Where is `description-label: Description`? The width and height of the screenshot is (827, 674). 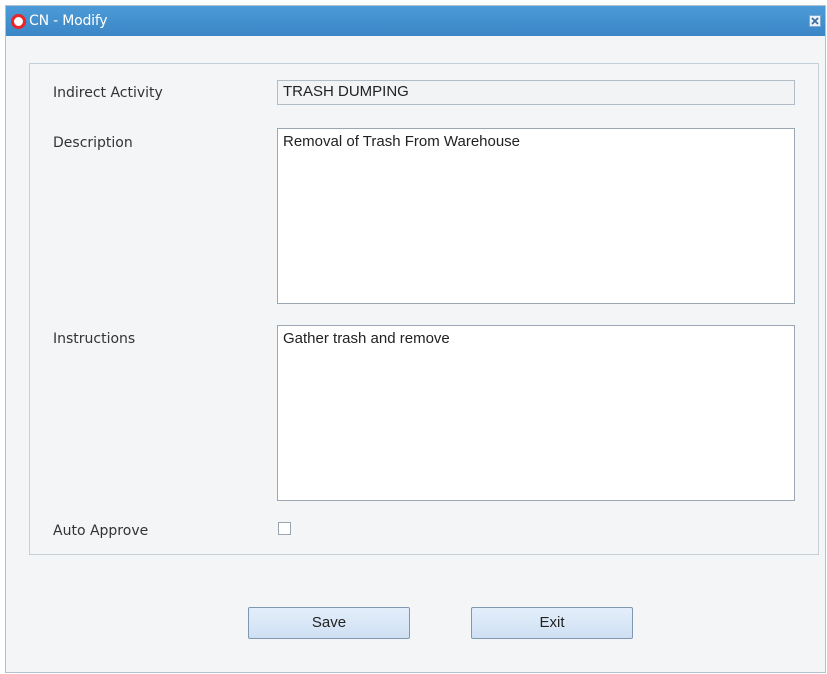
description-label: Description is located at coordinates (93, 143).